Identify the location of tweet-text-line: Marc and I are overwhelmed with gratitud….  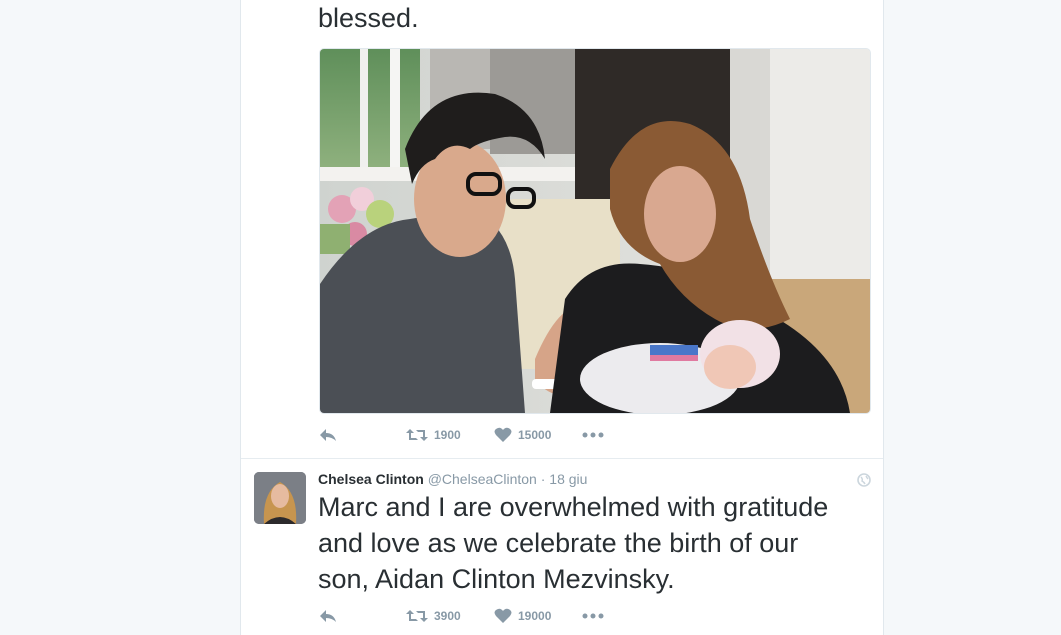
(573, 507).